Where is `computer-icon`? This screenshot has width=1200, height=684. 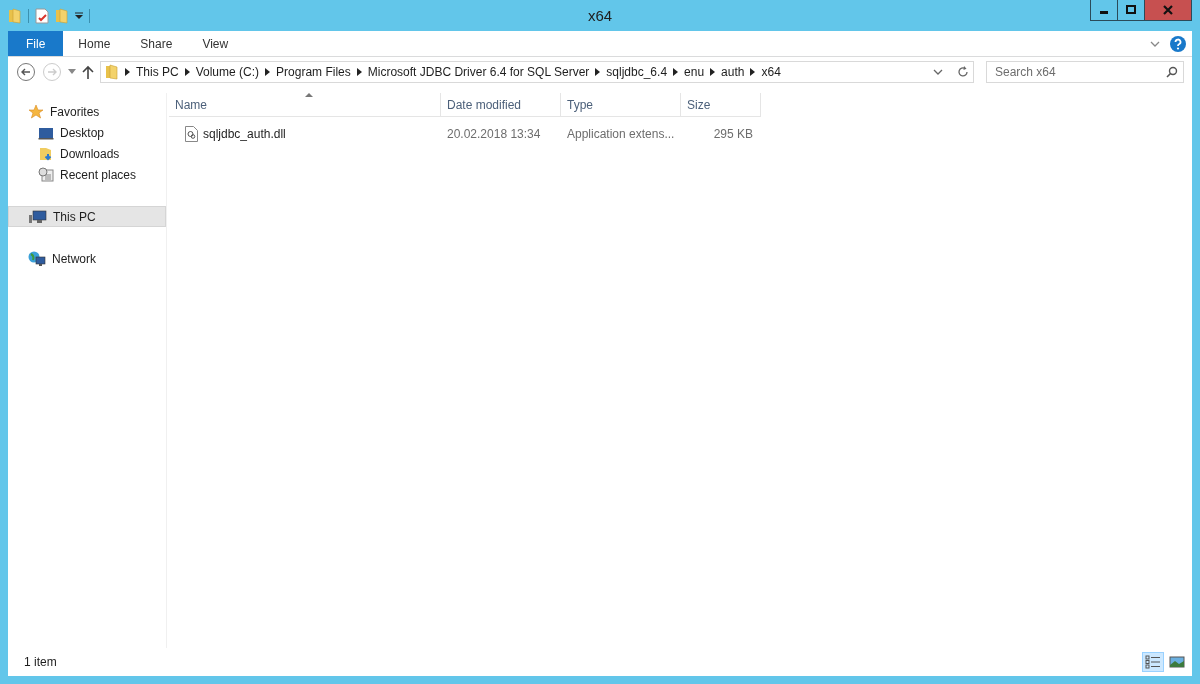
computer-icon is located at coordinates (38, 216).